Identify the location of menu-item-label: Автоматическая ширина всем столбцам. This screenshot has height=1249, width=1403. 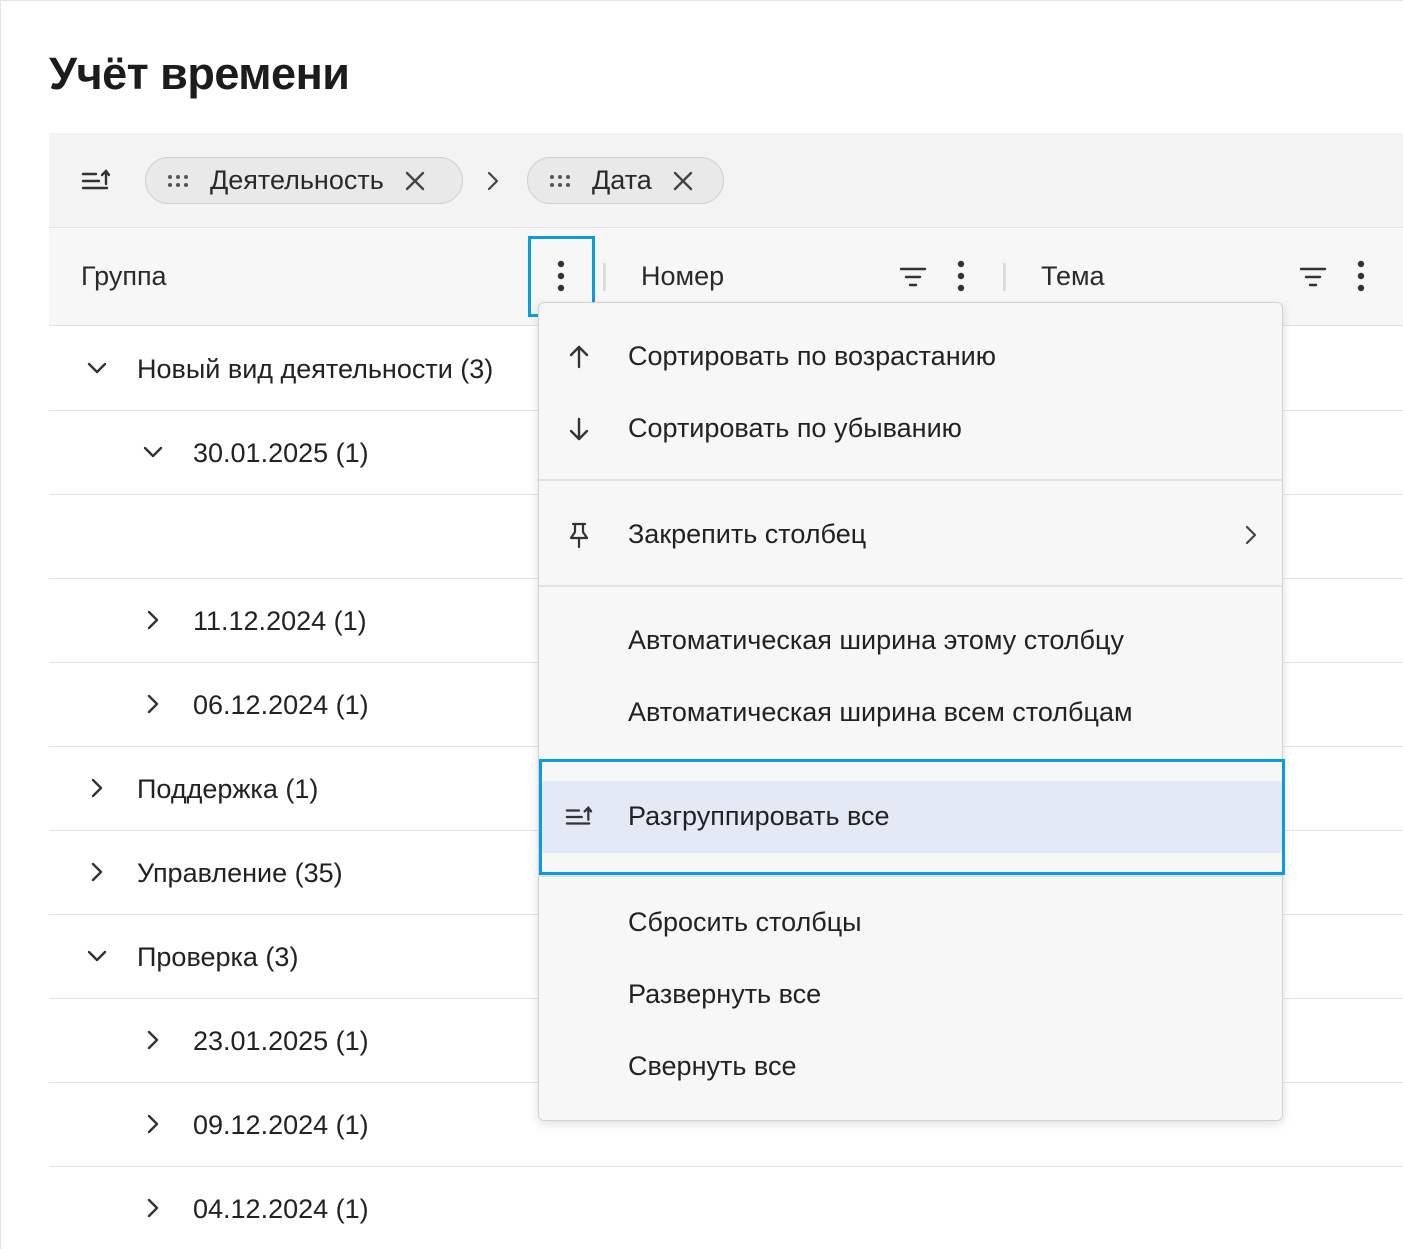
(880, 712).